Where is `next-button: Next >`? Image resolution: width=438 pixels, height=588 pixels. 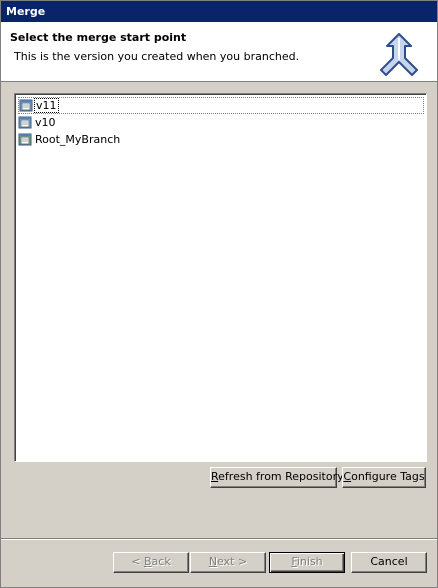 next-button: Next > is located at coordinates (228, 562).